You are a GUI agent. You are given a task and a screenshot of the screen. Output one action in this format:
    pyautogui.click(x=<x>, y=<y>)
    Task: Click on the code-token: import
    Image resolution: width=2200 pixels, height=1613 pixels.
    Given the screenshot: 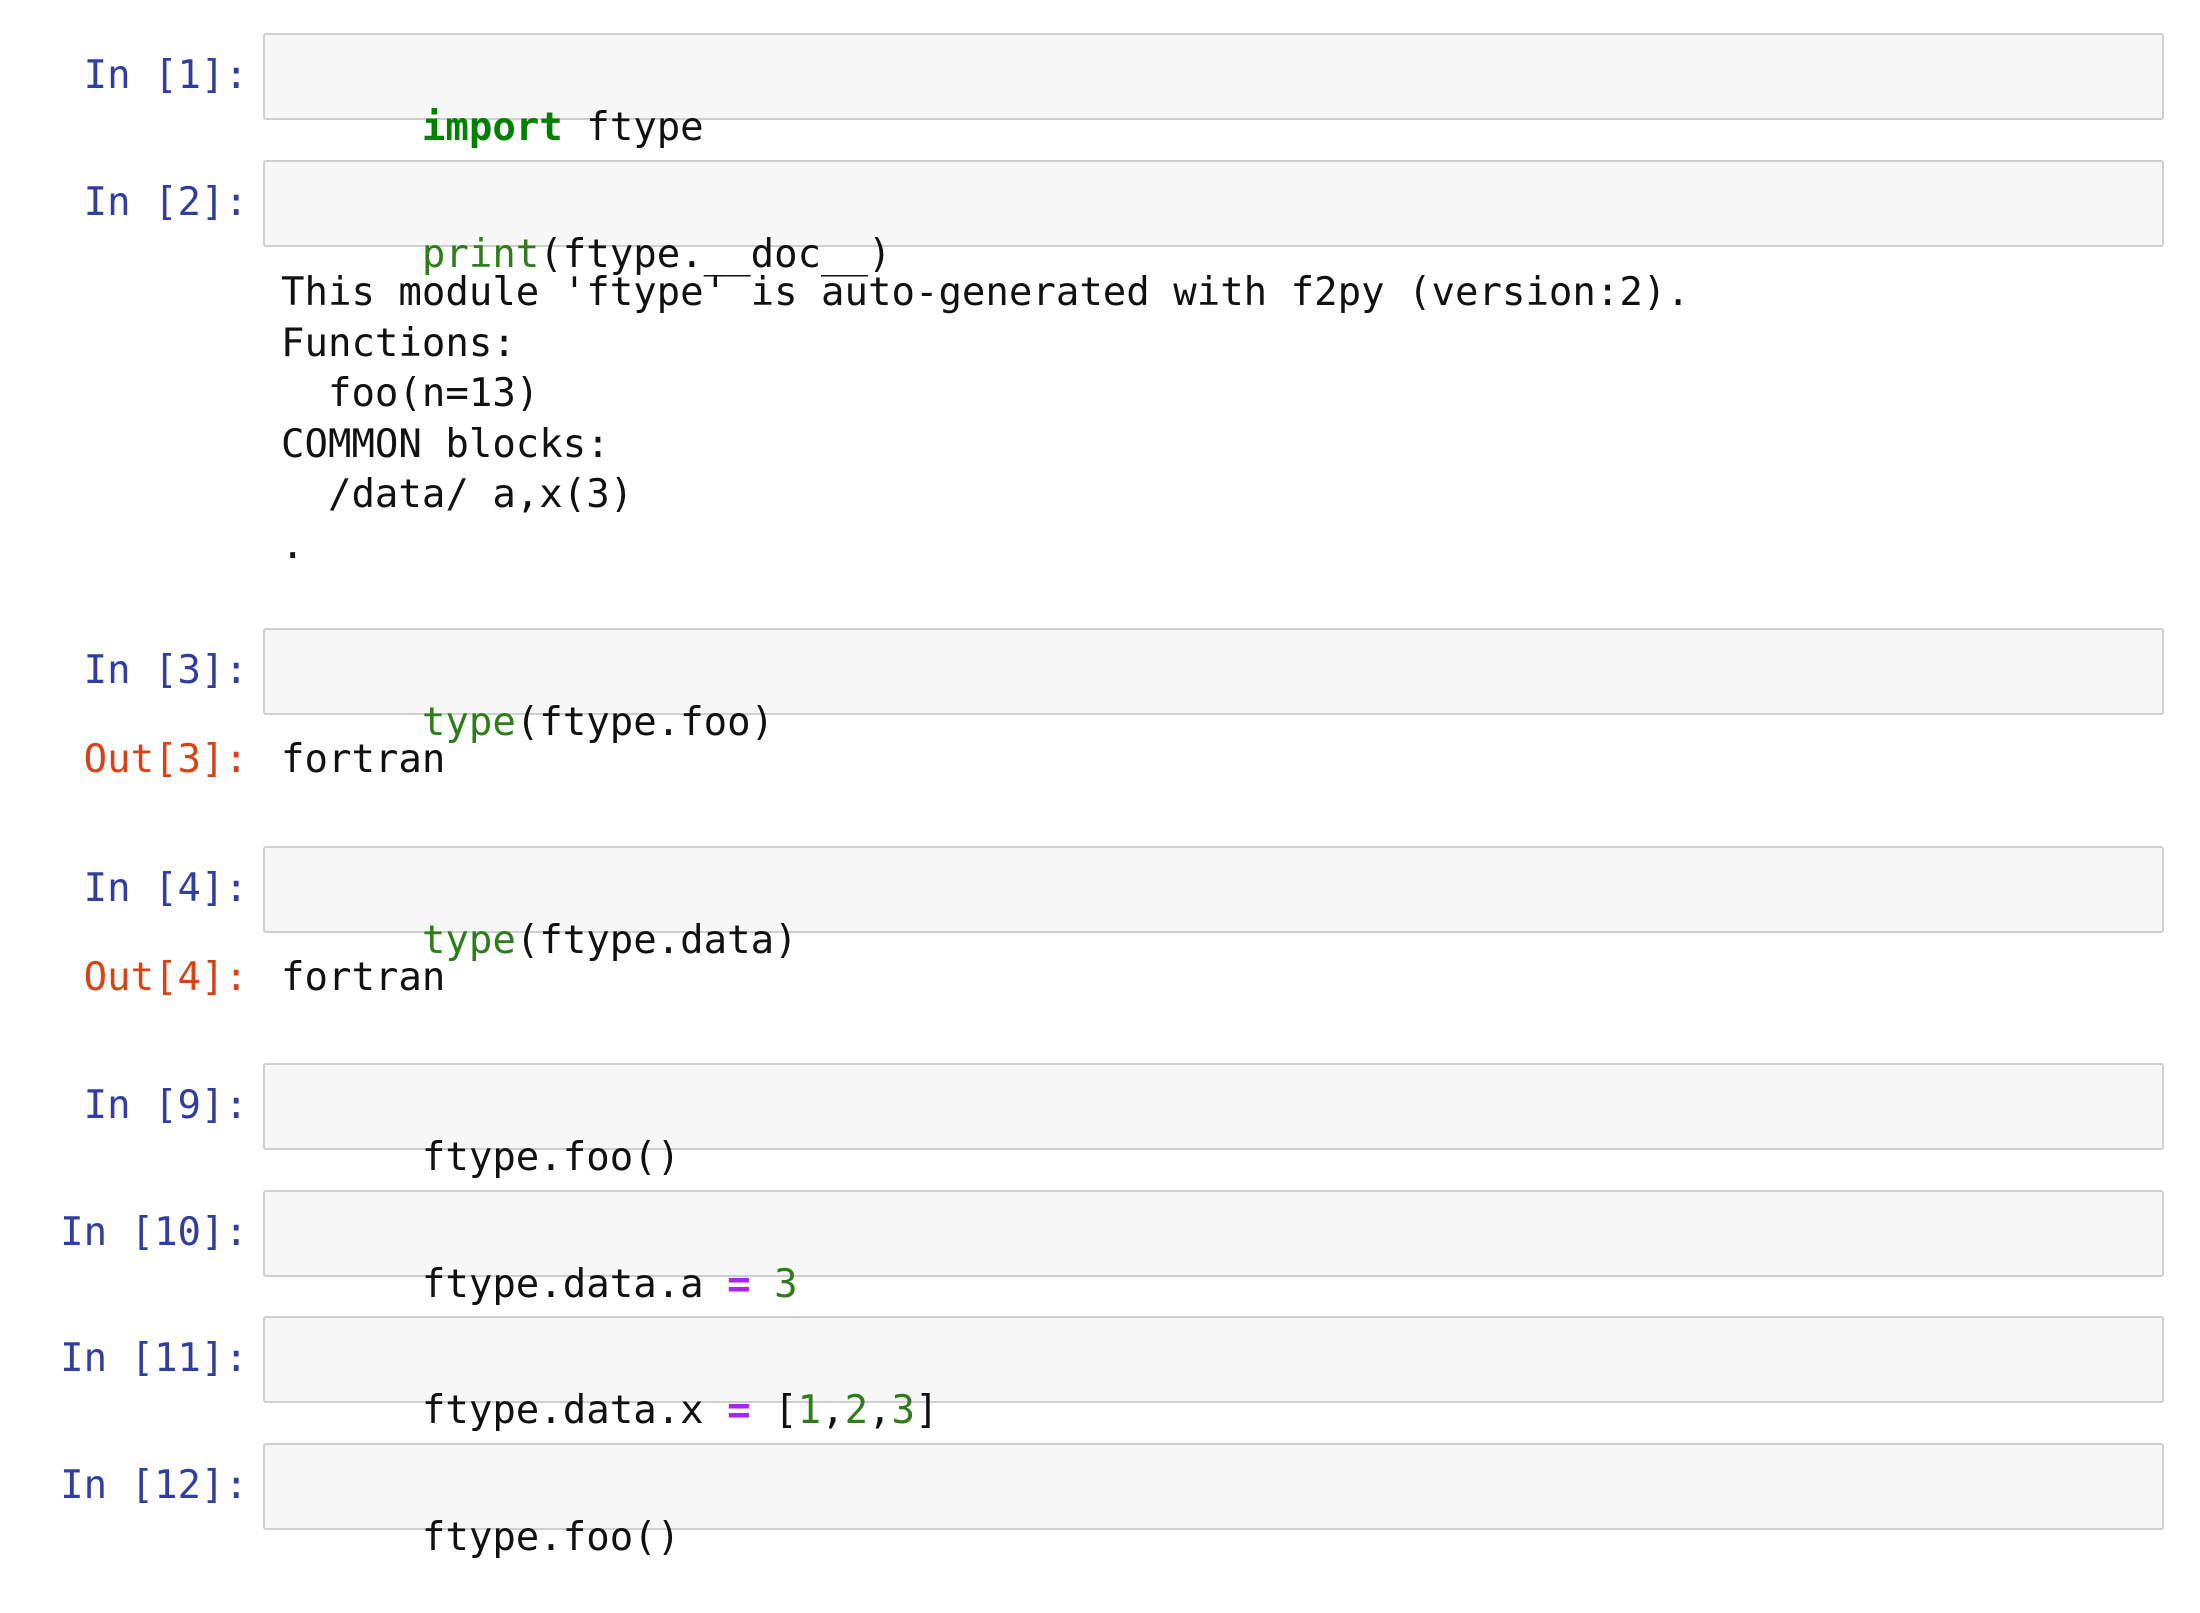 What is the action you would take?
    pyautogui.click(x=492, y=127)
    